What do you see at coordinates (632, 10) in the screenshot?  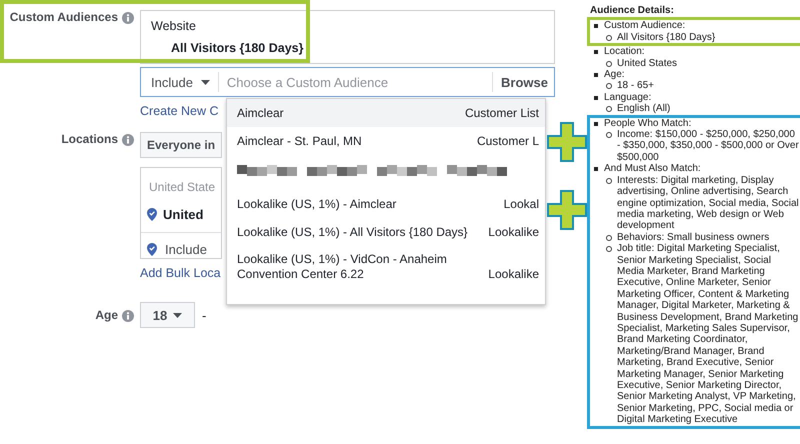 I see `panel-title: Audience Details:` at bounding box center [632, 10].